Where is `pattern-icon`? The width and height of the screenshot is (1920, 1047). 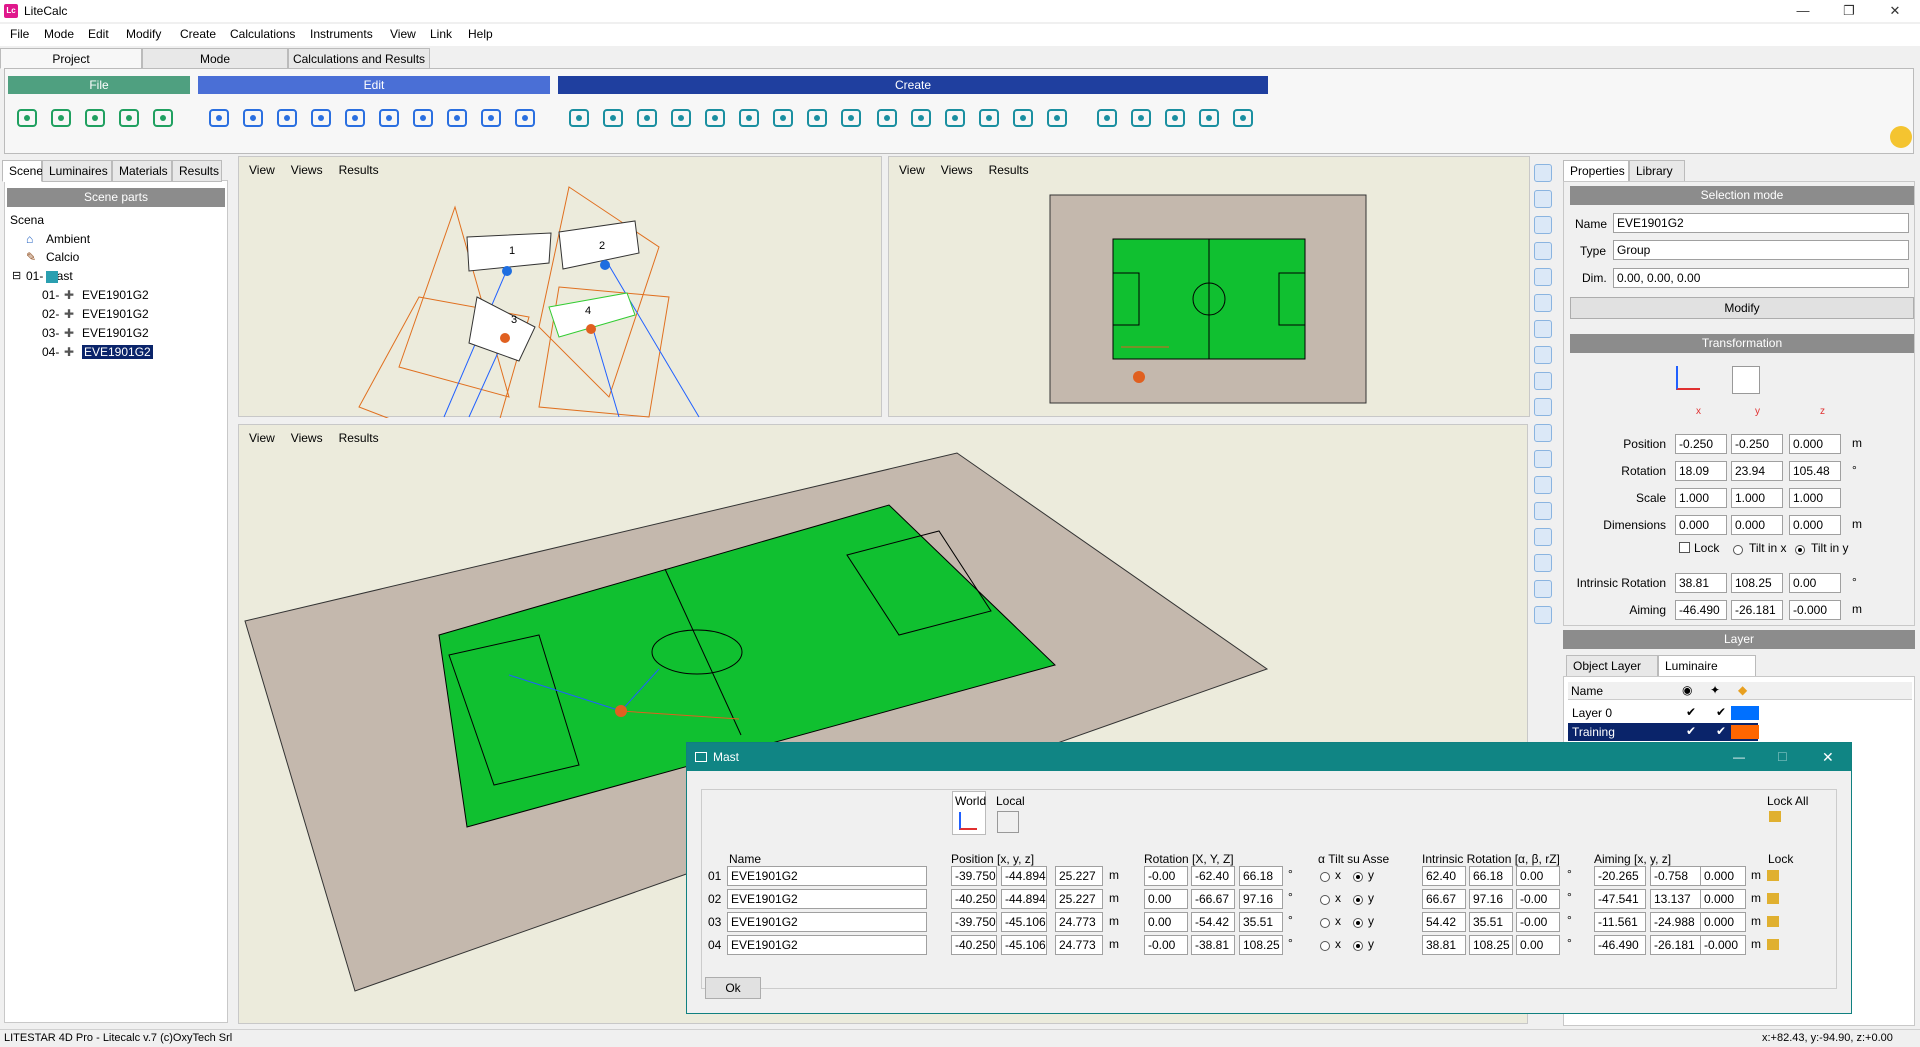 pattern-icon is located at coordinates (525, 118).